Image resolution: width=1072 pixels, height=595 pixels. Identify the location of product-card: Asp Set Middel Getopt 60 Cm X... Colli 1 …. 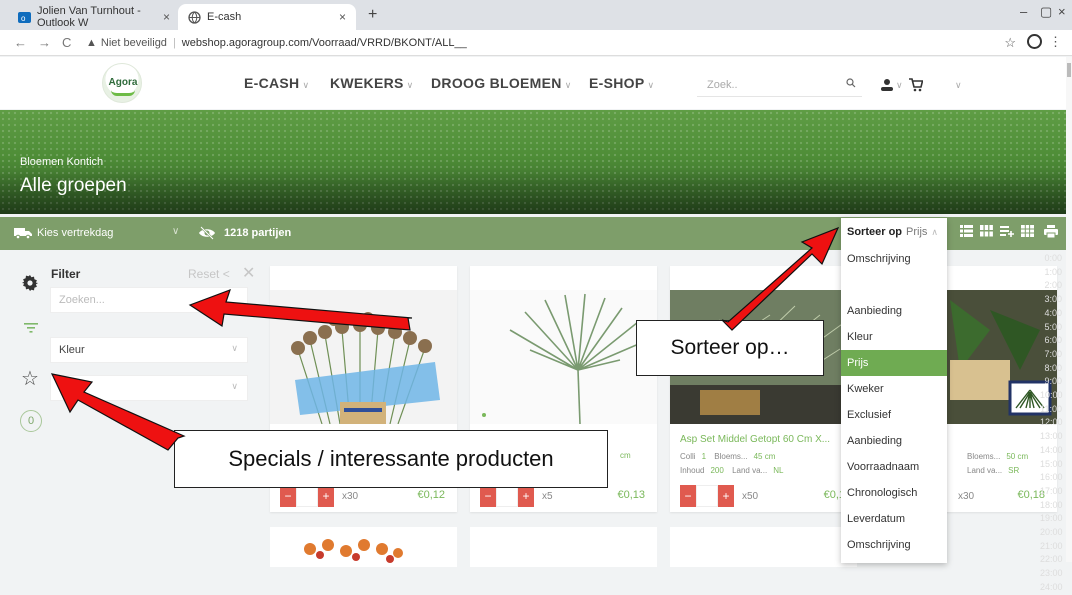
(763, 389).